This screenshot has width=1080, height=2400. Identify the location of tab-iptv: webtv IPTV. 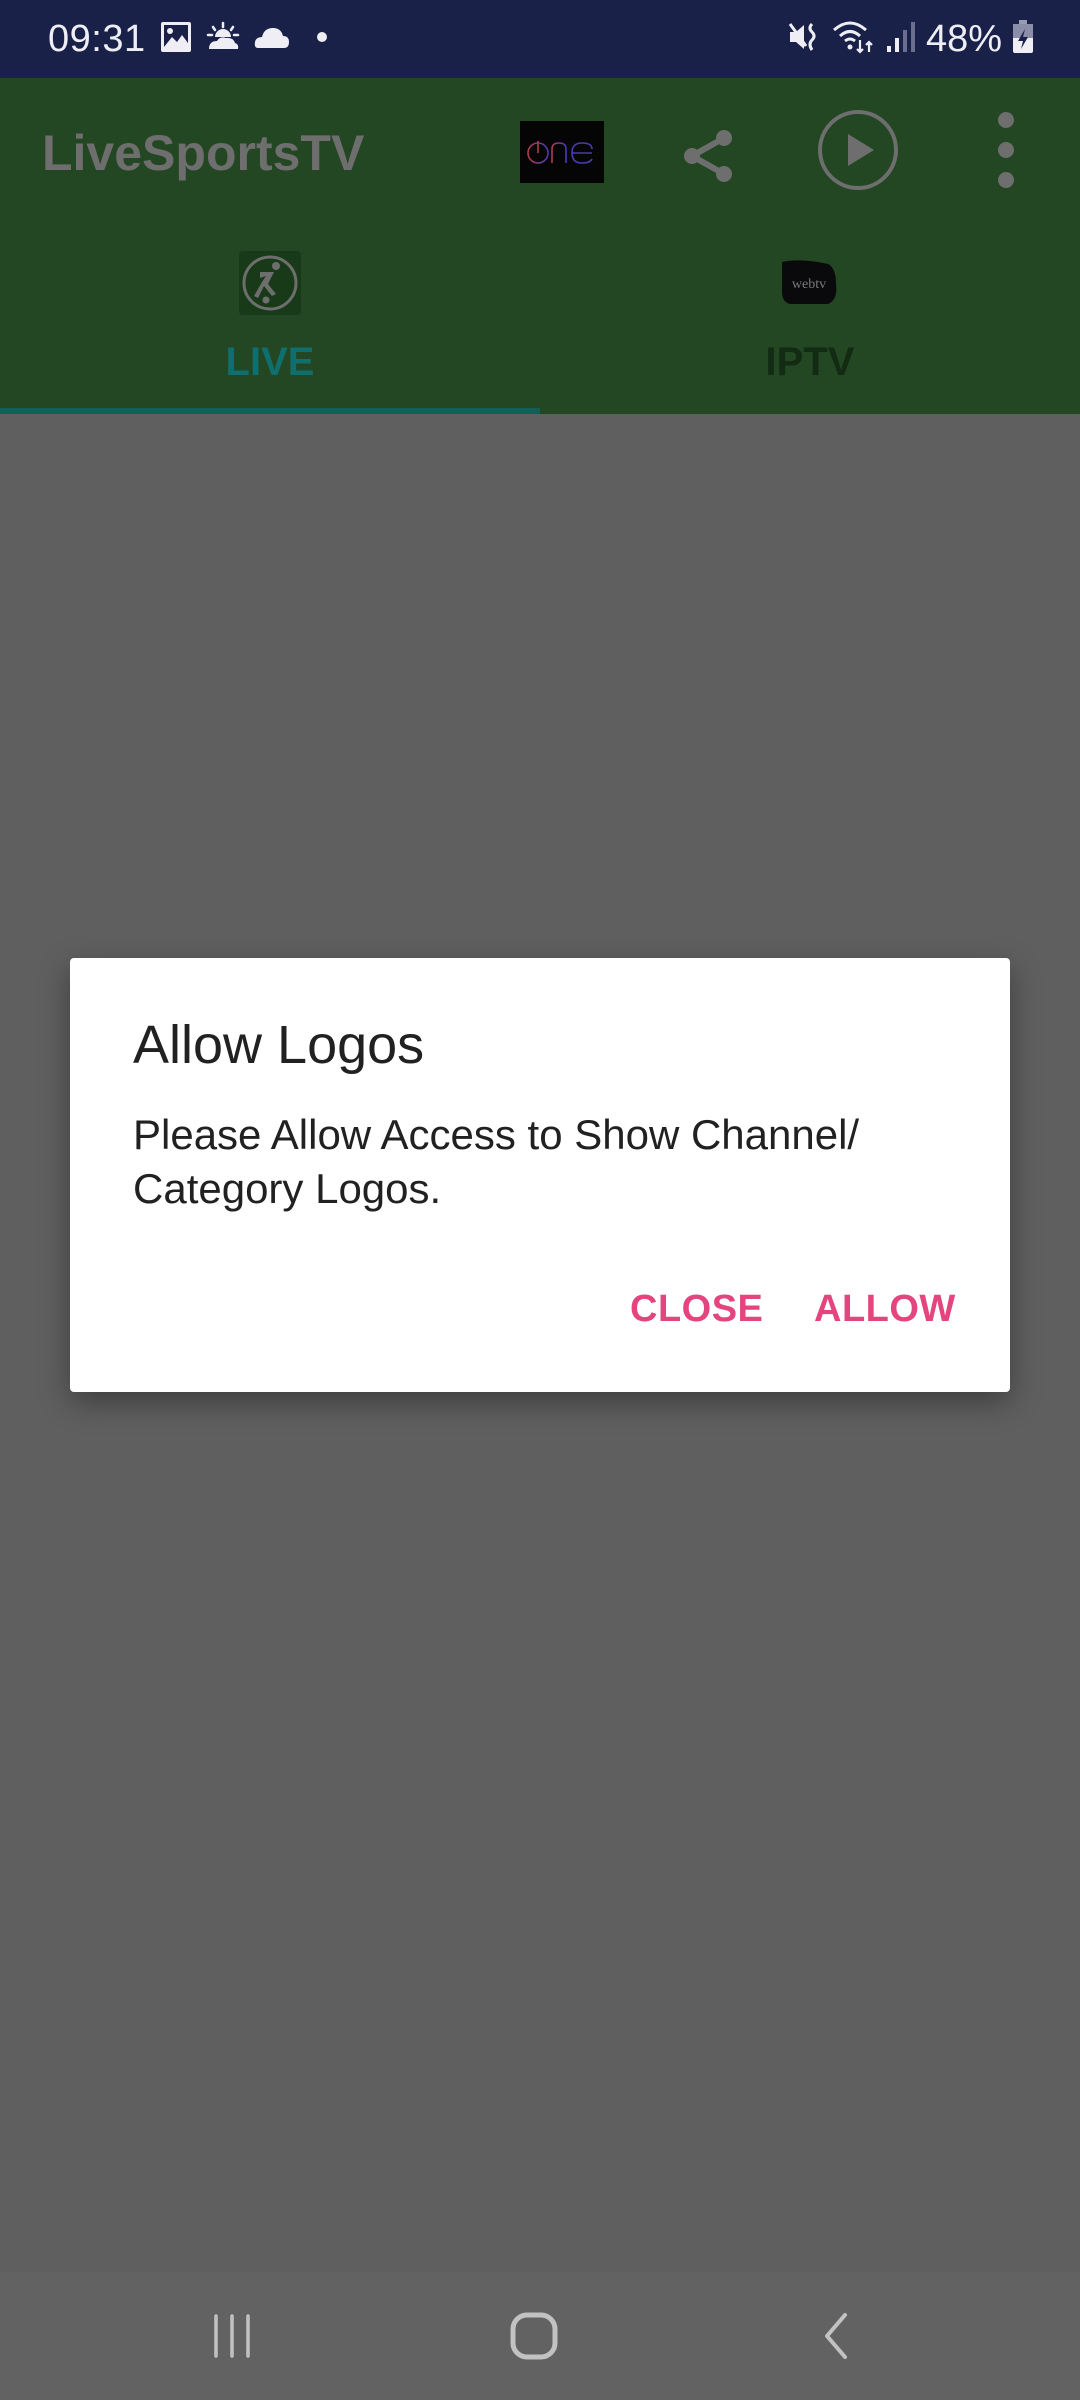
(810, 321).